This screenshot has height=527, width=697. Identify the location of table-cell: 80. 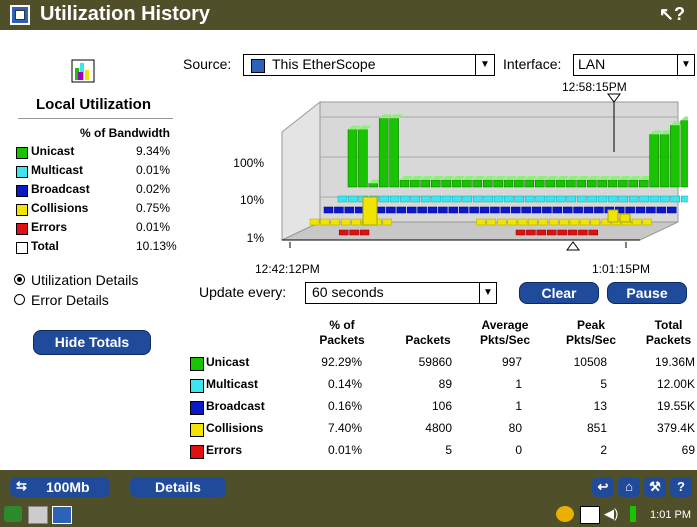
(515, 428).